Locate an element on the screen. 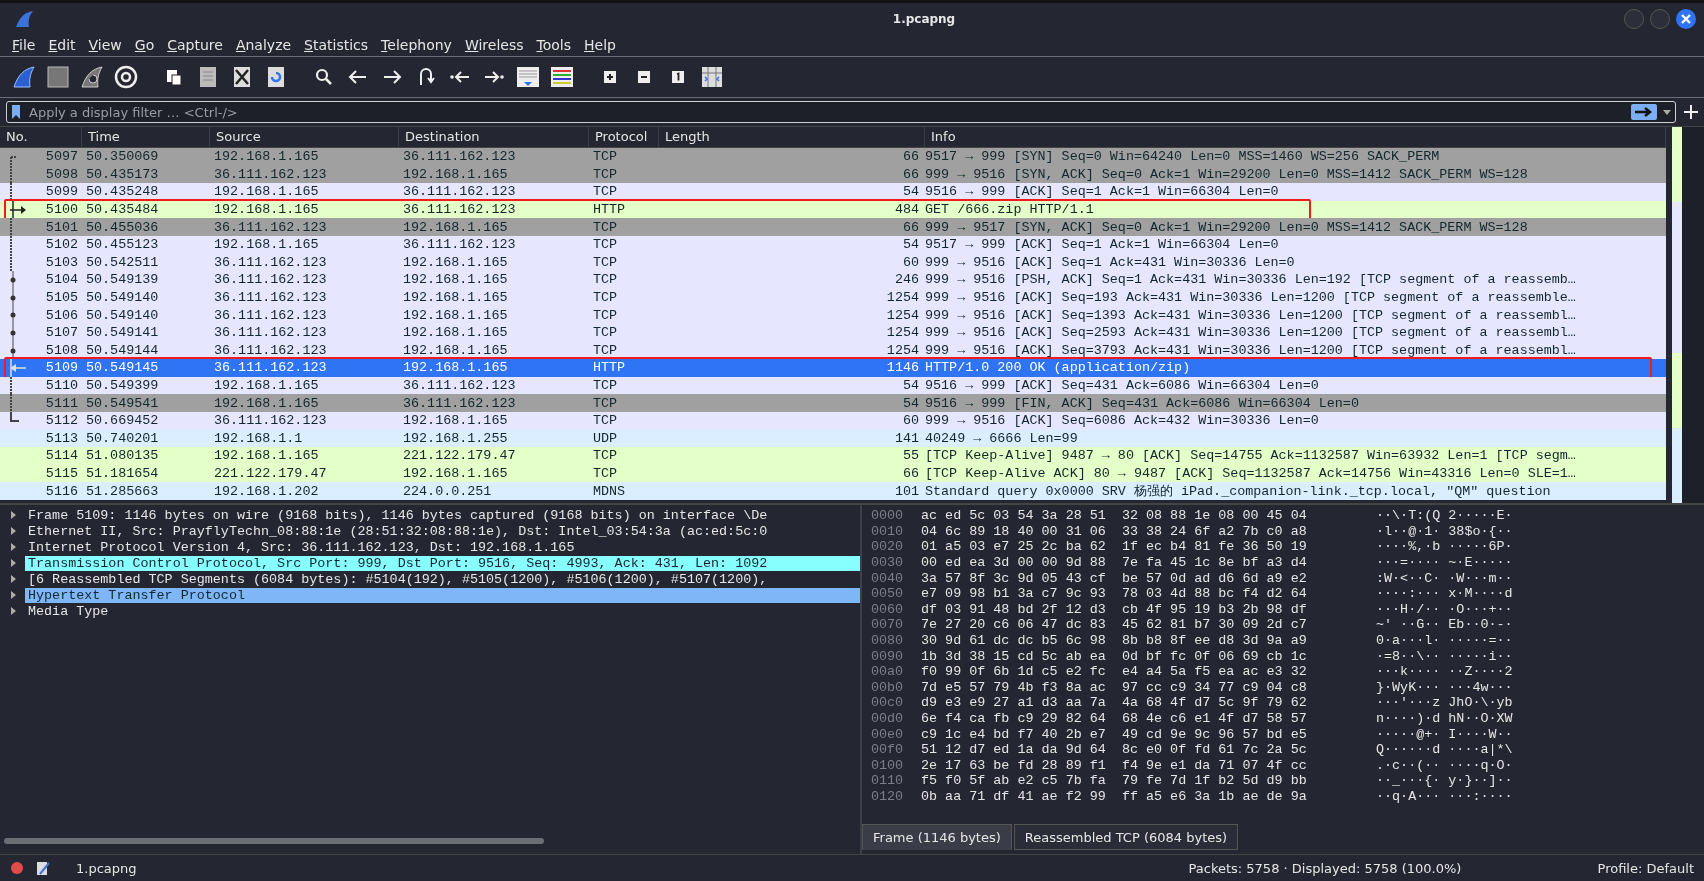 This screenshot has width=1704, height=881. tree-item: Media Type is located at coordinates (430, 611).